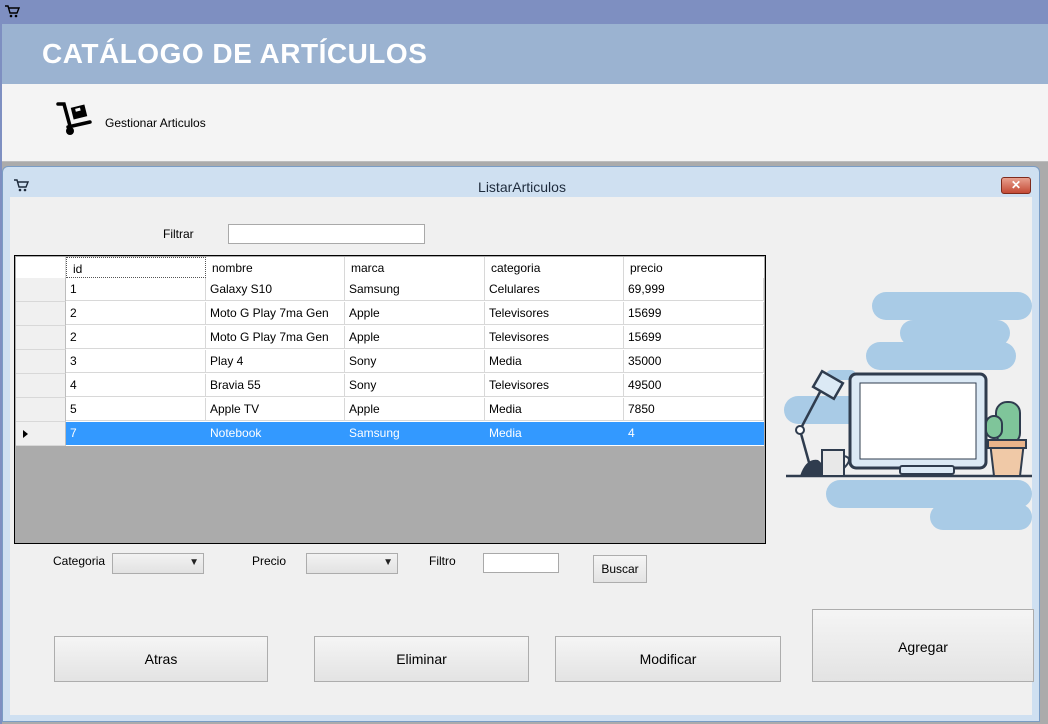 This screenshot has height=724, width=1048. I want to click on table-row: 5 Apple TV Apple Media 7850, so click(415, 410).